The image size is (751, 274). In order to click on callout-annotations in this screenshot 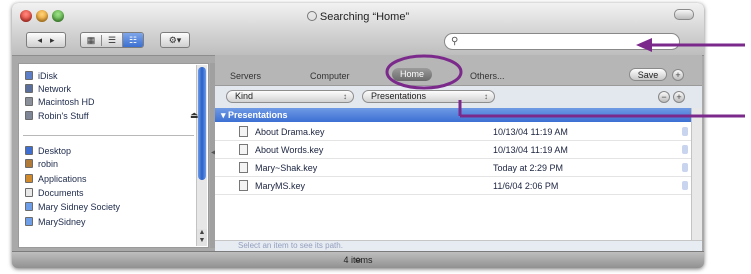, I will do `click(565, 78)`.